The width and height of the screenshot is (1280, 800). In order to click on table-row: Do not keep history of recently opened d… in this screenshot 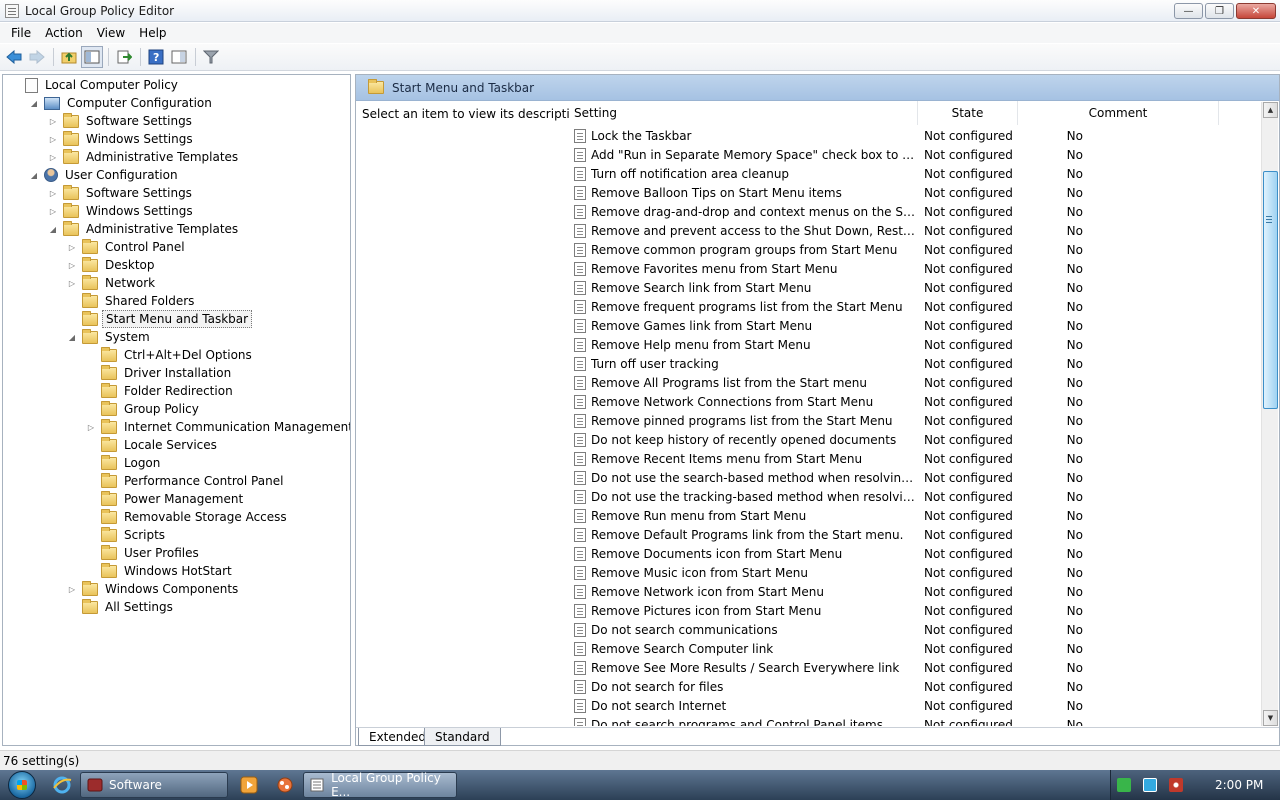, I will do `click(915, 439)`.